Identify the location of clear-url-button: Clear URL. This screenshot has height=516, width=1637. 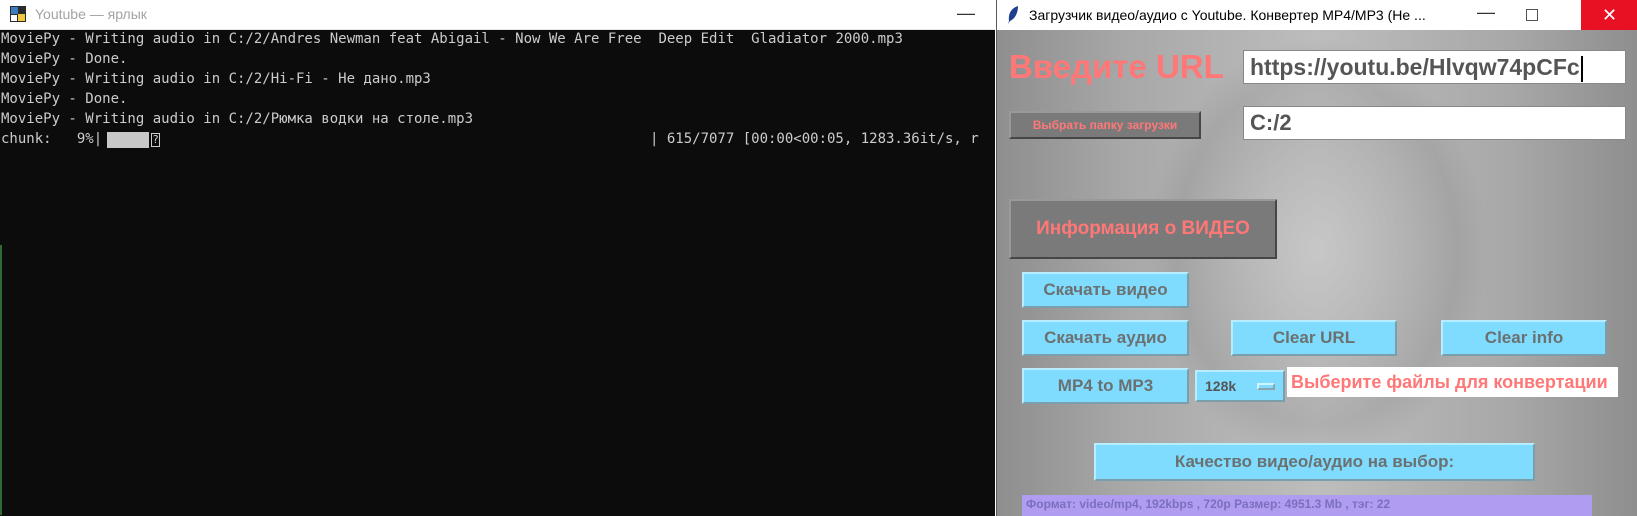
(1314, 338).